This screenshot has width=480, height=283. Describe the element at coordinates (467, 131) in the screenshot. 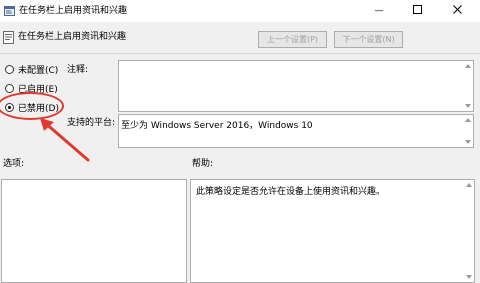

I see `platform-scrollbar` at that location.